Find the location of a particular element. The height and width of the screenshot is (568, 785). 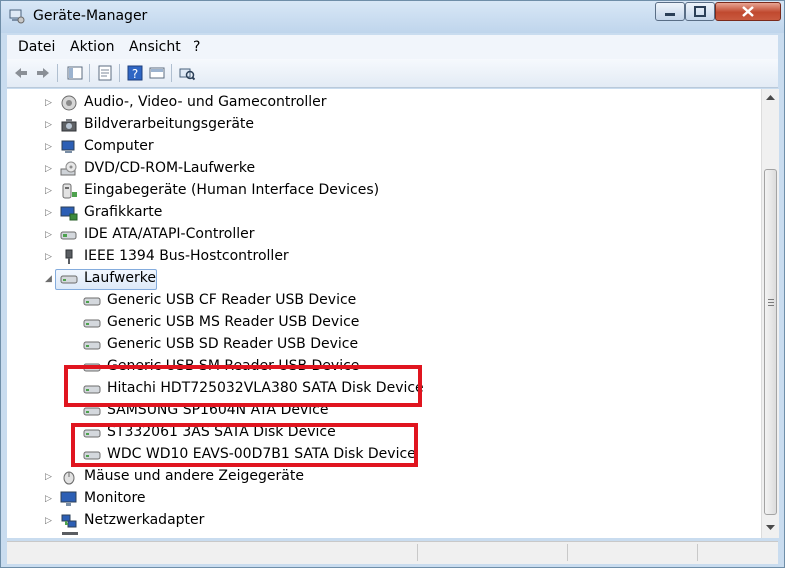

tree-device: Generic USB MS Reader USB Device is located at coordinates (384, 323).